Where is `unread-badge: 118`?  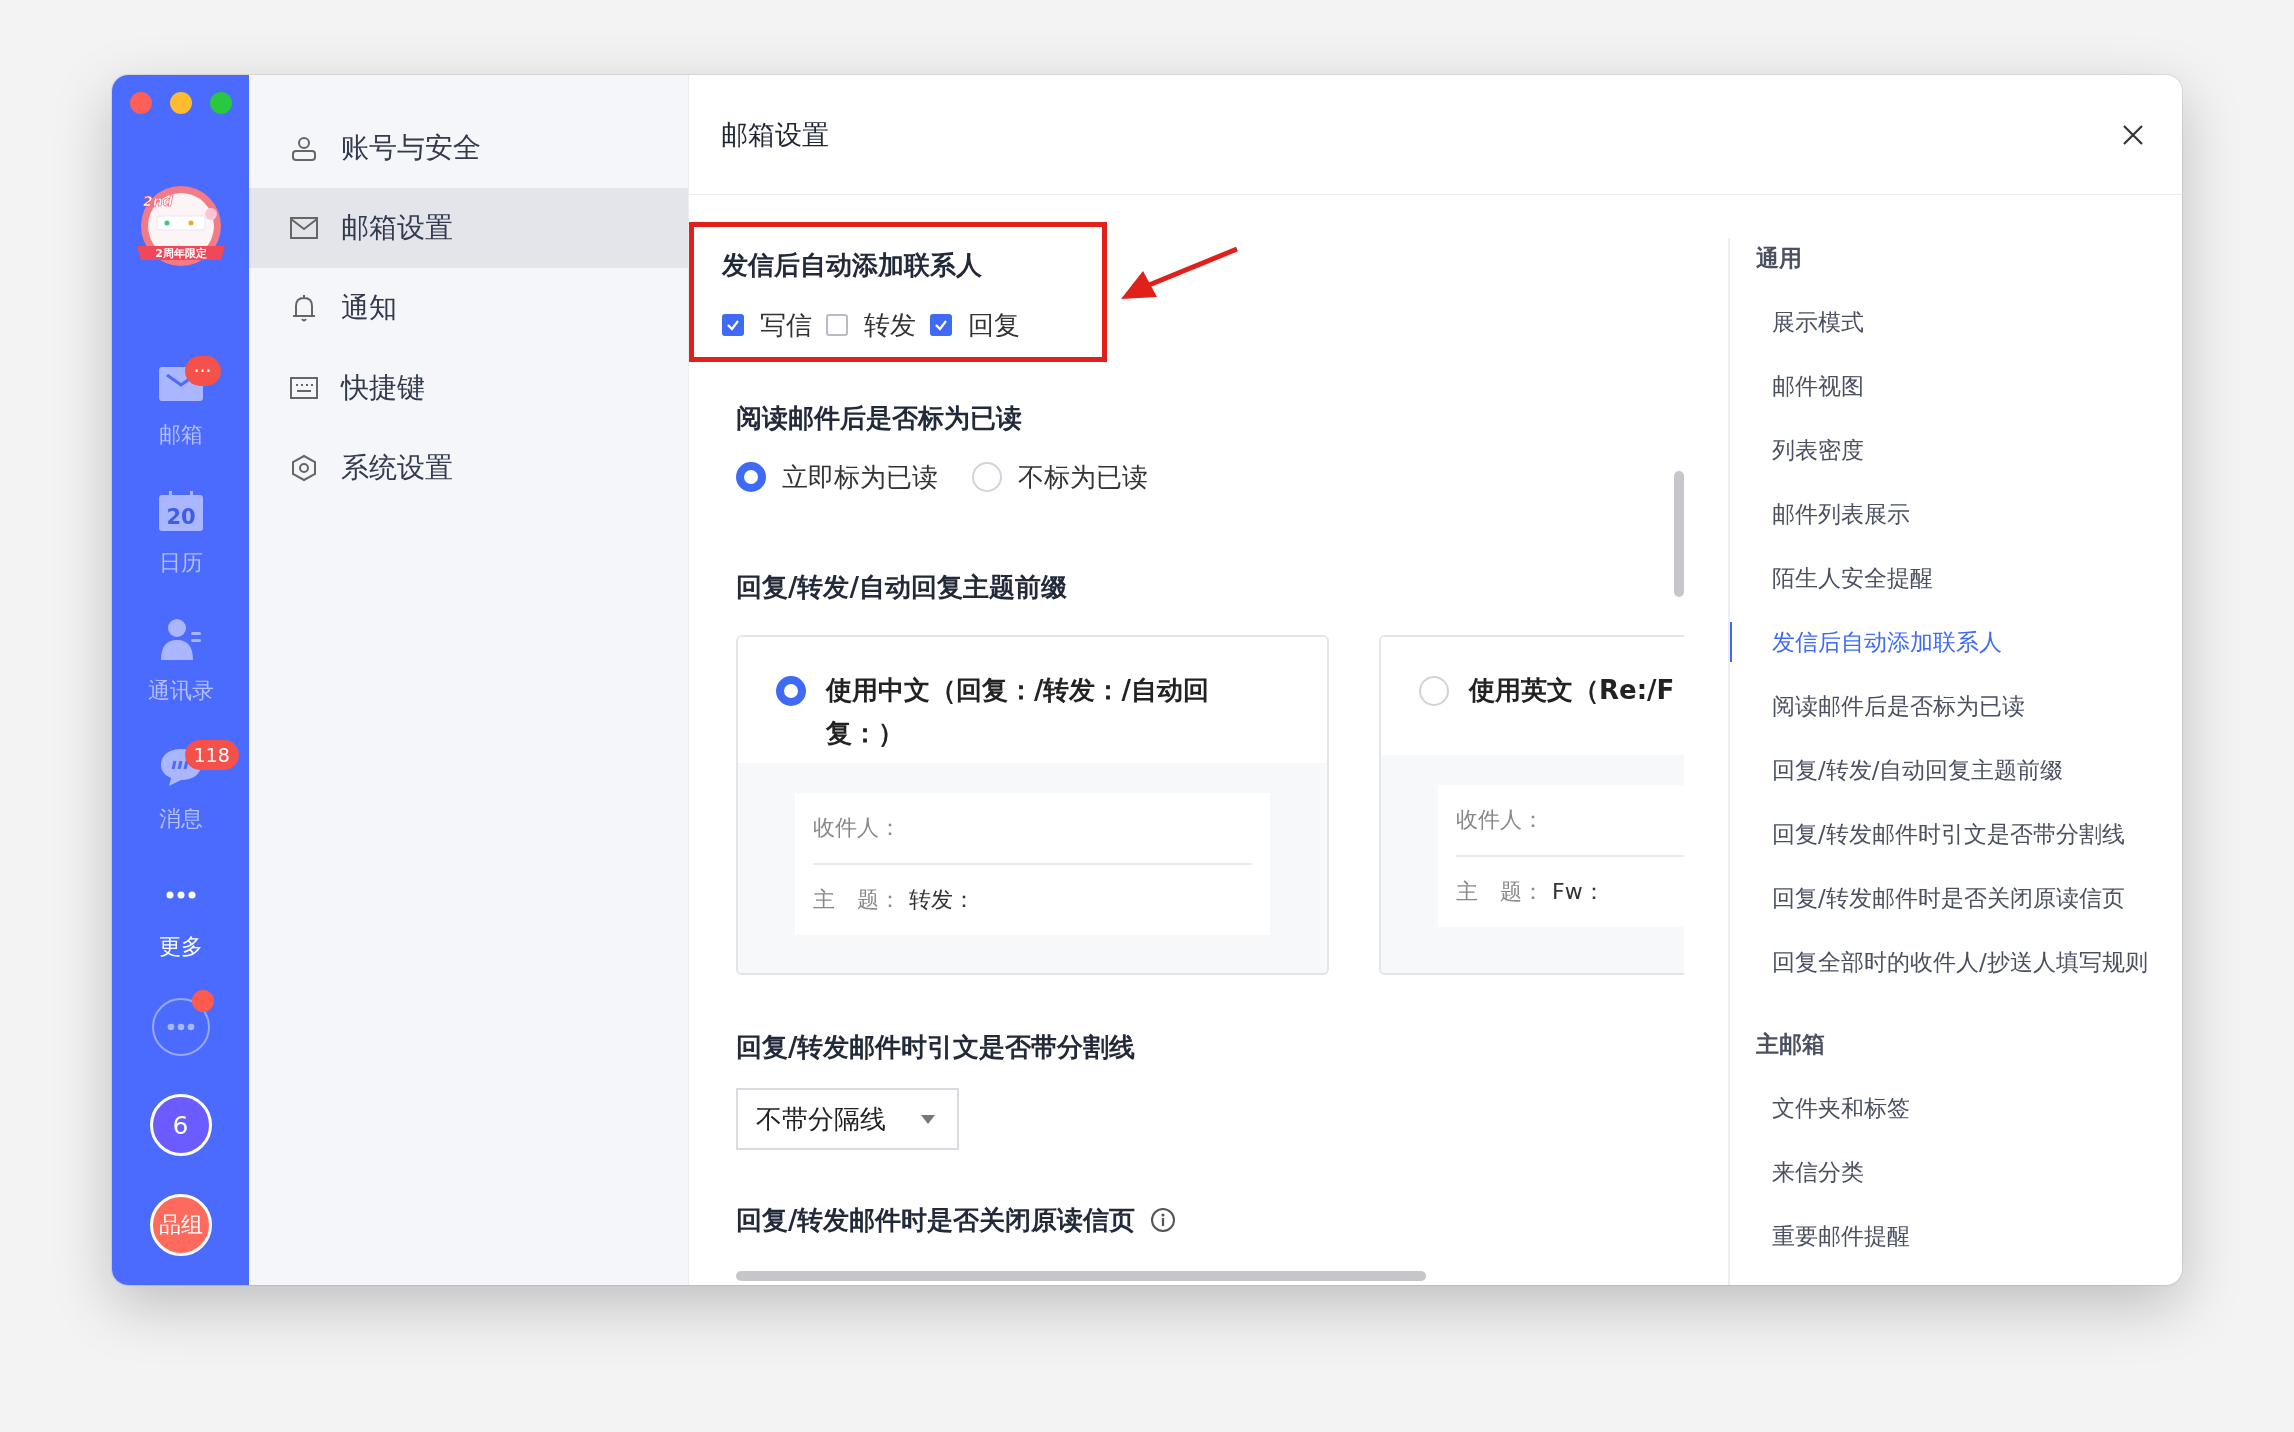 unread-badge: 118 is located at coordinates (211, 755).